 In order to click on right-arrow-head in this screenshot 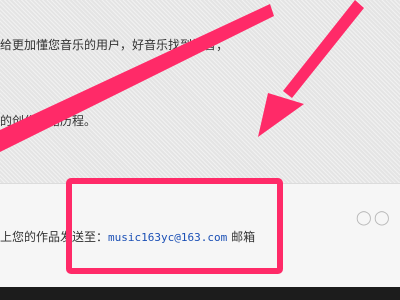, I will do `click(281, 115)`.